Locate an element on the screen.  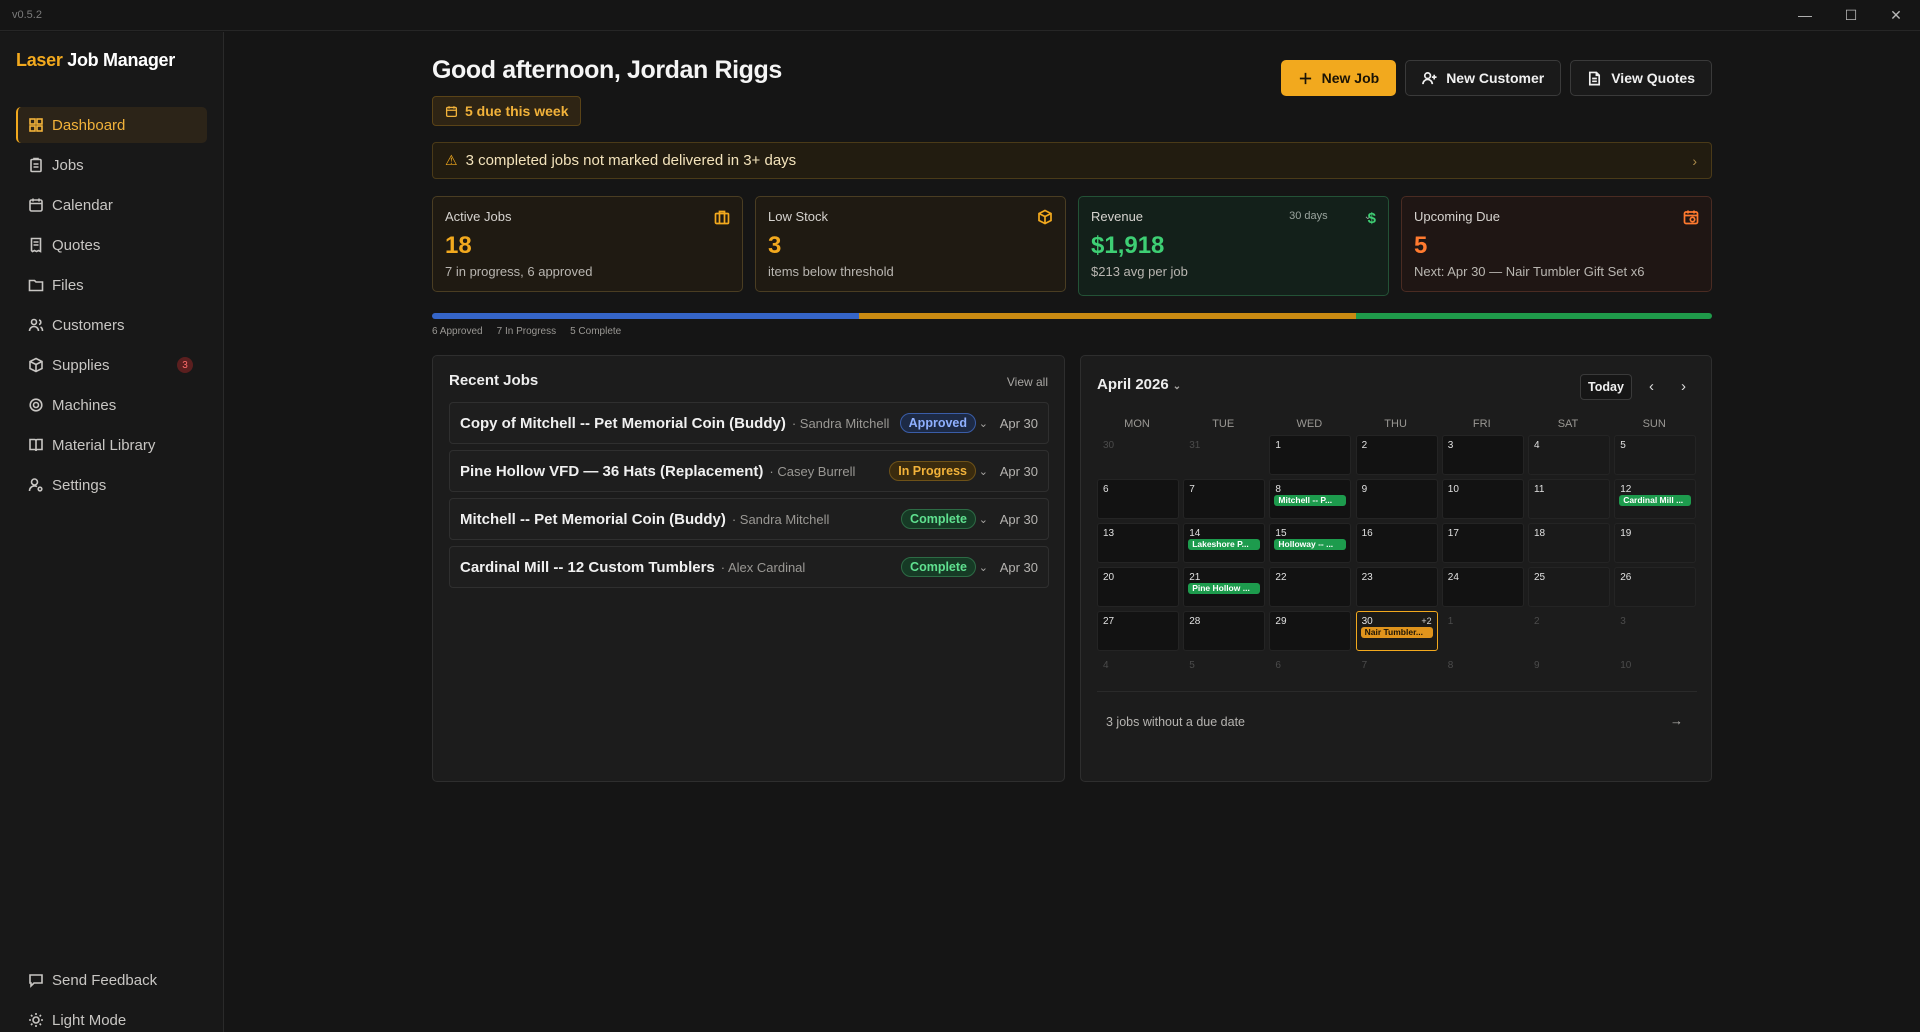
view-all-link: View all is located at coordinates (1027, 382).